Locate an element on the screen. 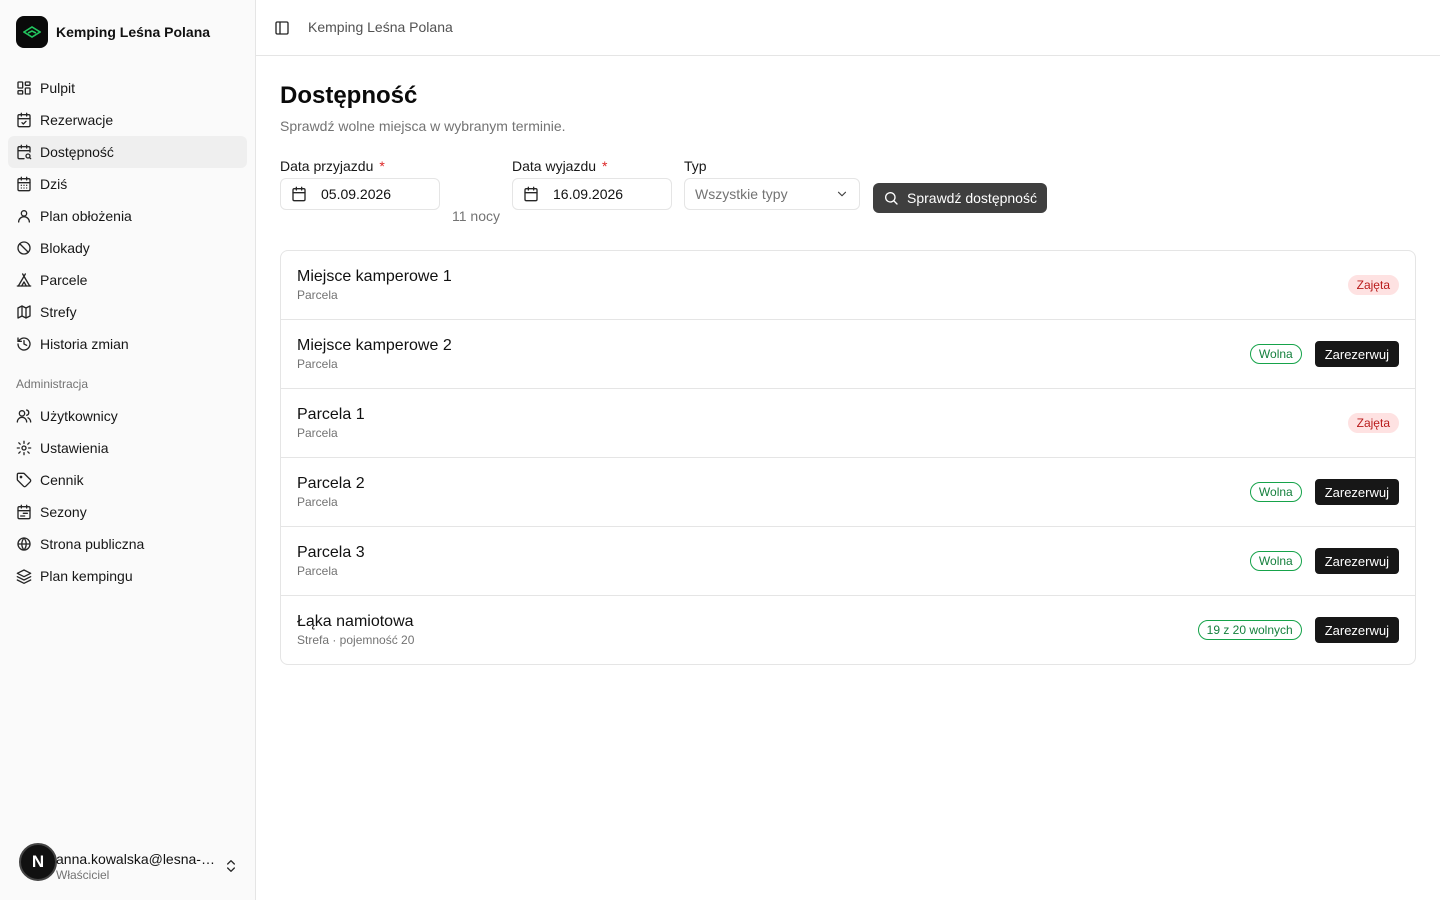  sidebar-item-label: Dziś is located at coordinates (54, 184).